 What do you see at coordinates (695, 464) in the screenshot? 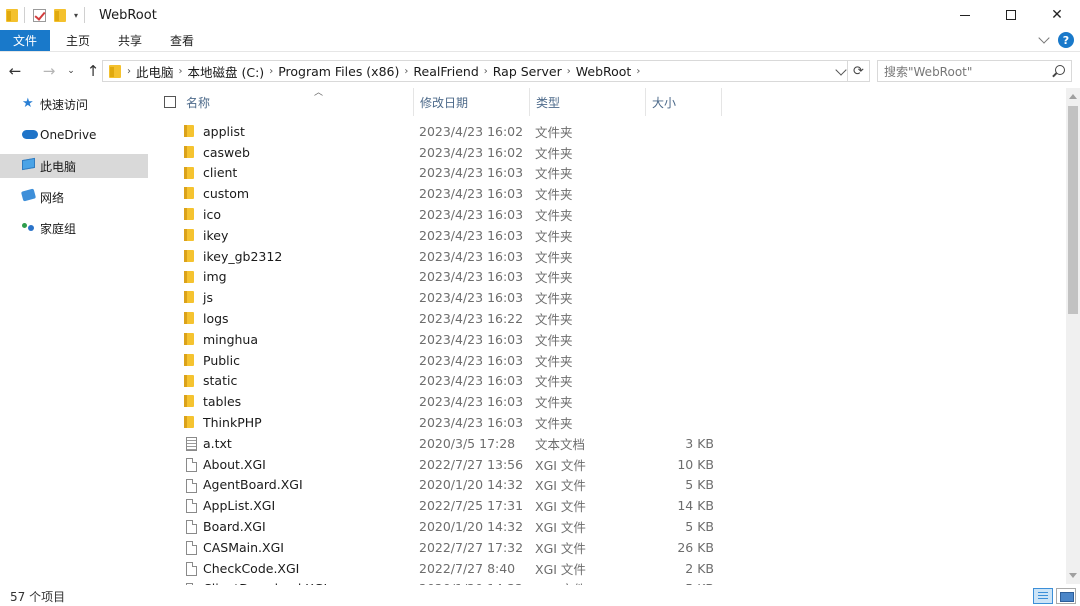
I see `file-size: 10 KB` at bounding box center [695, 464].